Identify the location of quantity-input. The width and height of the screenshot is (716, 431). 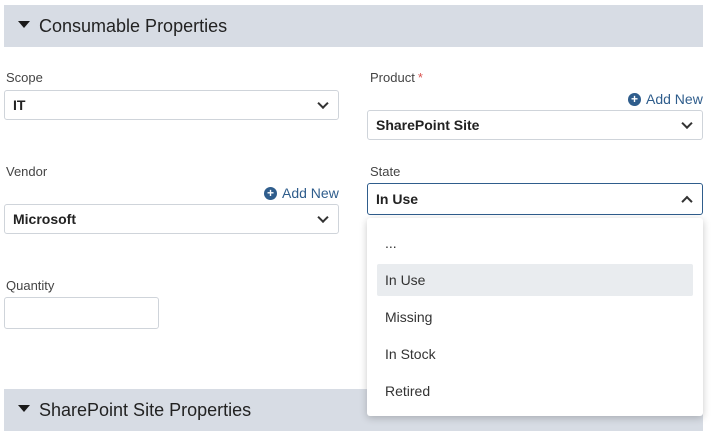
(81, 313).